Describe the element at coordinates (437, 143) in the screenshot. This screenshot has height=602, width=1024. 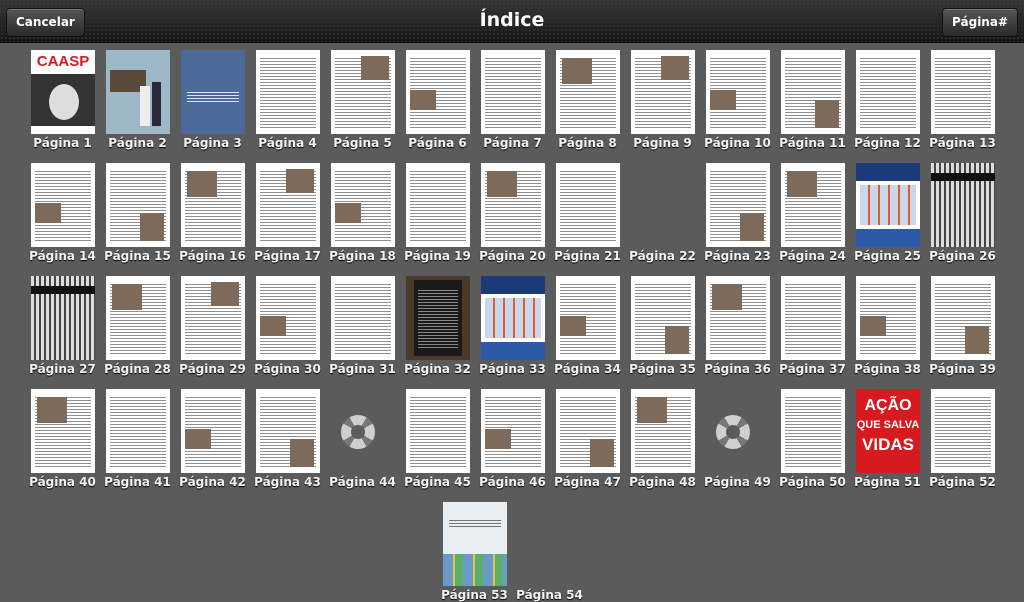
I see `page-label: Página 6` at that location.